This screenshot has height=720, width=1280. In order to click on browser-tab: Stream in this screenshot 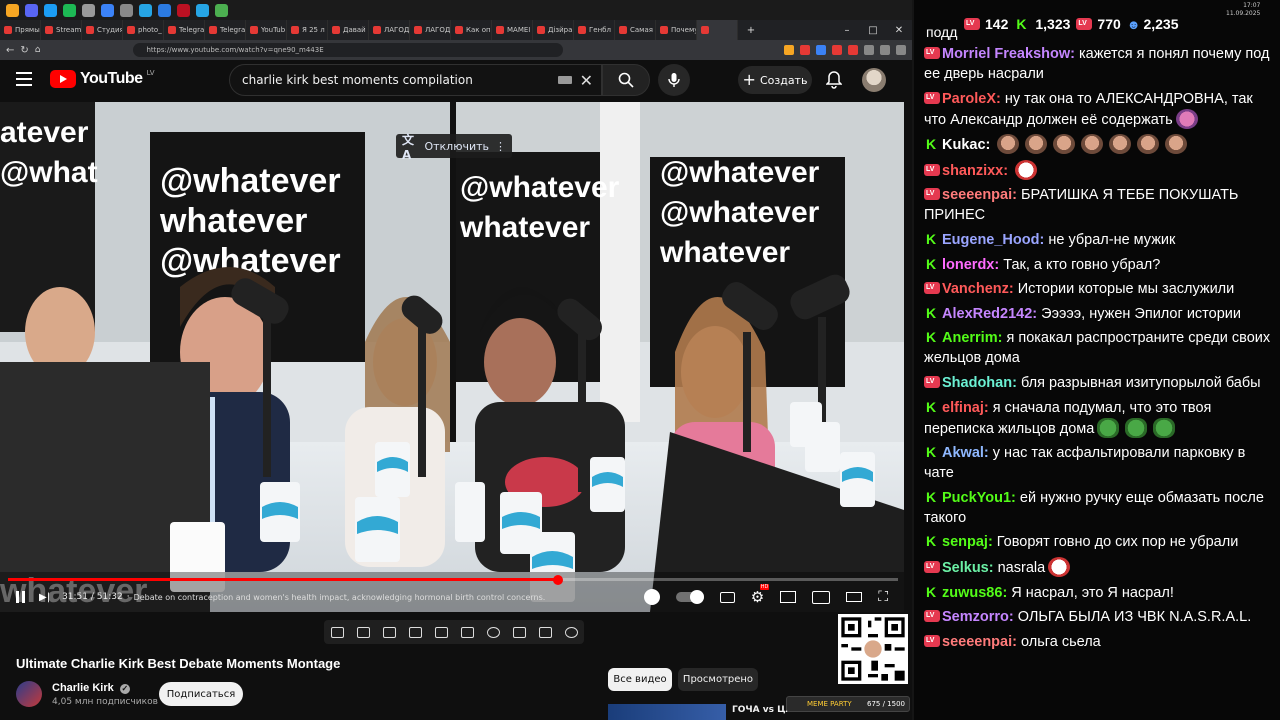, I will do `click(61, 30)`.